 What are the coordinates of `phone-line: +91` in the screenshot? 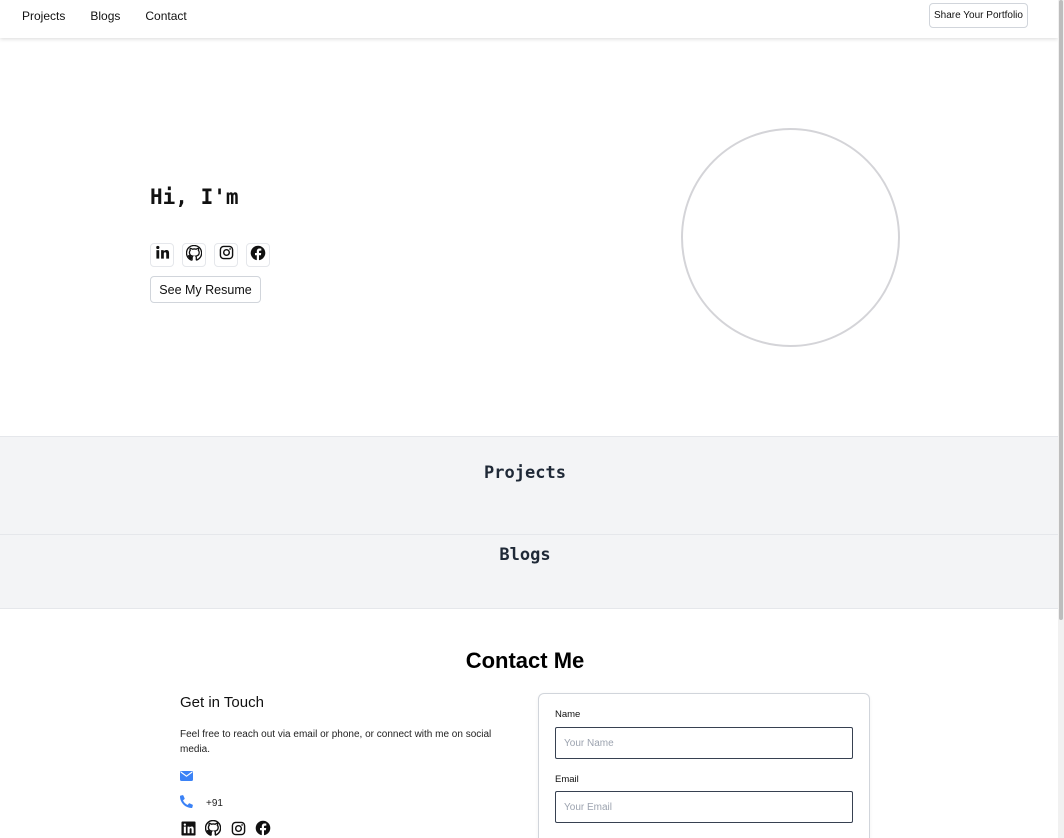 It's located at (201, 803).